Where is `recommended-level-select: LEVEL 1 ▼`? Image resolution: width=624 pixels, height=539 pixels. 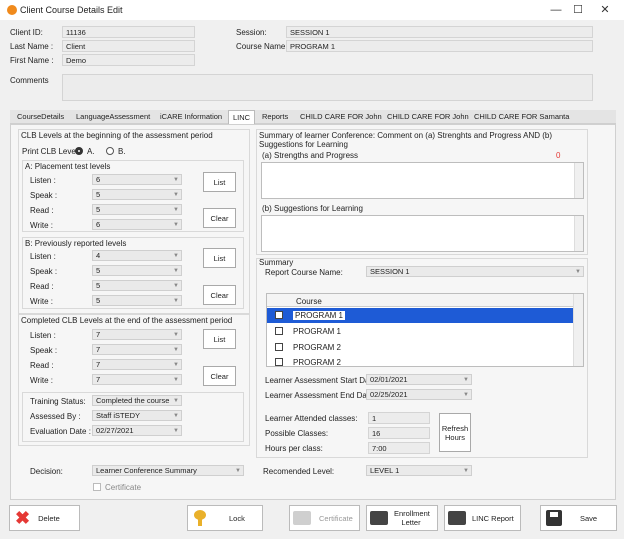 recommended-level-select: LEVEL 1 ▼ is located at coordinates (419, 470).